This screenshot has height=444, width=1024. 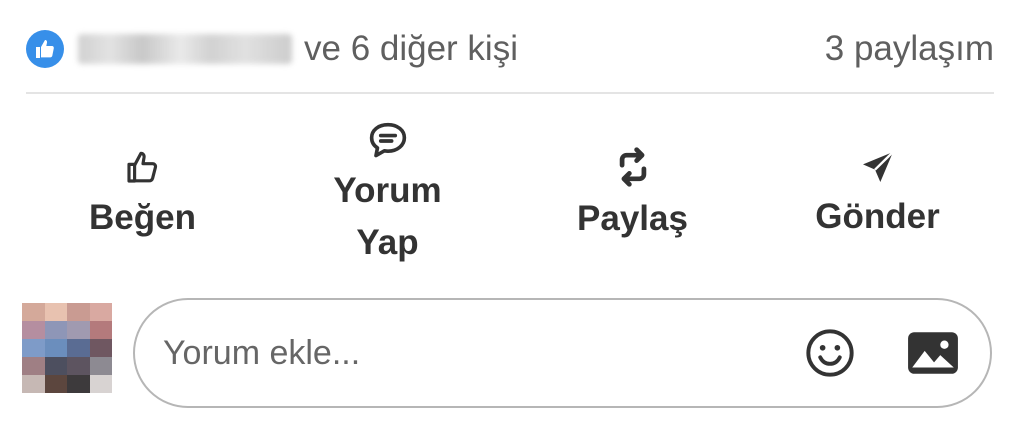 What do you see at coordinates (909, 49) in the screenshot?
I see `shares-count: 3 paylaşım` at bounding box center [909, 49].